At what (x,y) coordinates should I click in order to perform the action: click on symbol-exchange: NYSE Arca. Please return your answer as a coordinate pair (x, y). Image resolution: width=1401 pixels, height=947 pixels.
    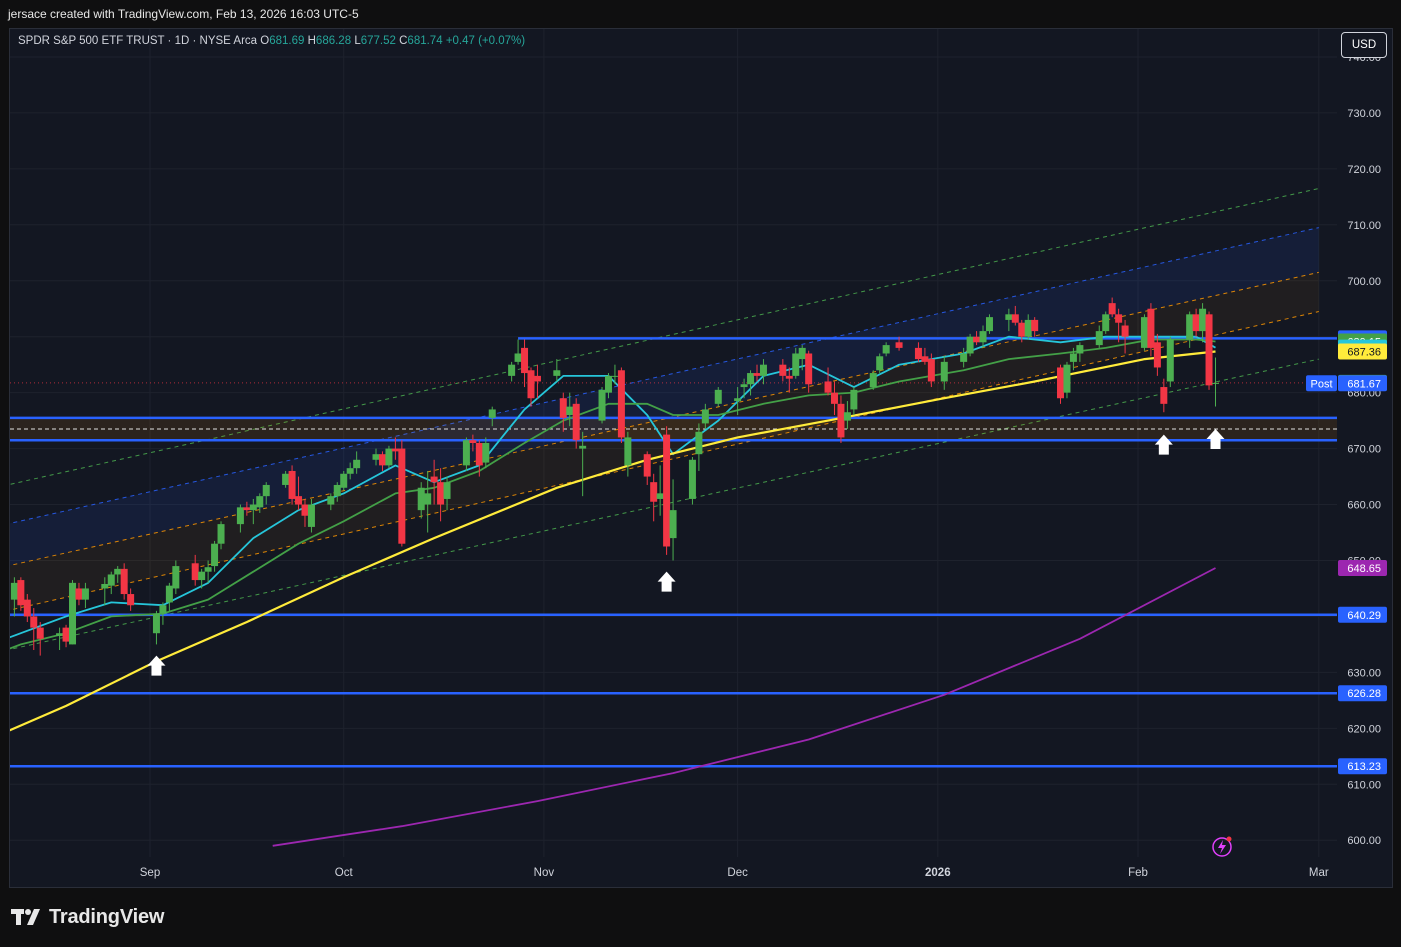
    Looking at the image, I should click on (228, 41).